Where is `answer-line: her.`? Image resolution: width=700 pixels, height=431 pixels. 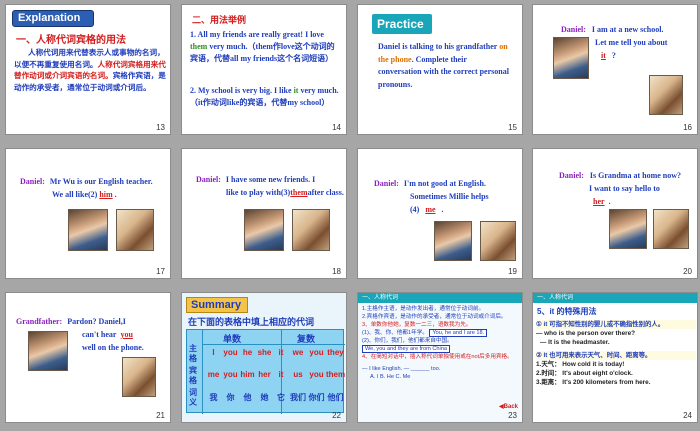
answer-line: her. is located at coordinates (602, 201).